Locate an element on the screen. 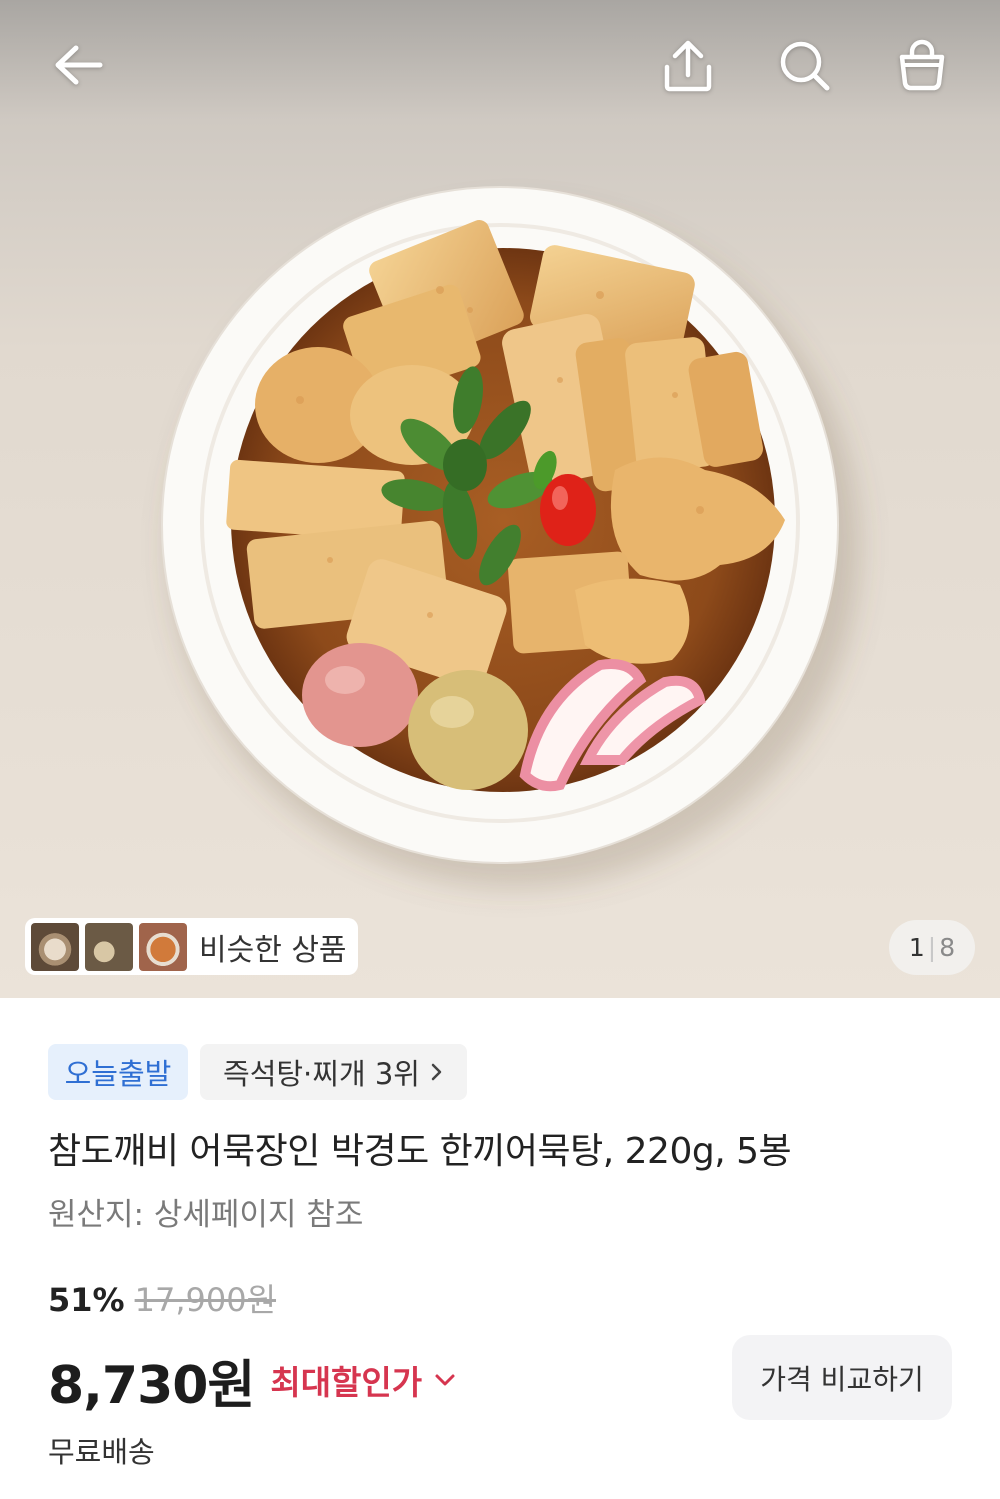 The image size is (1000, 1499). shopping-bag-icon is located at coordinates (922, 65).